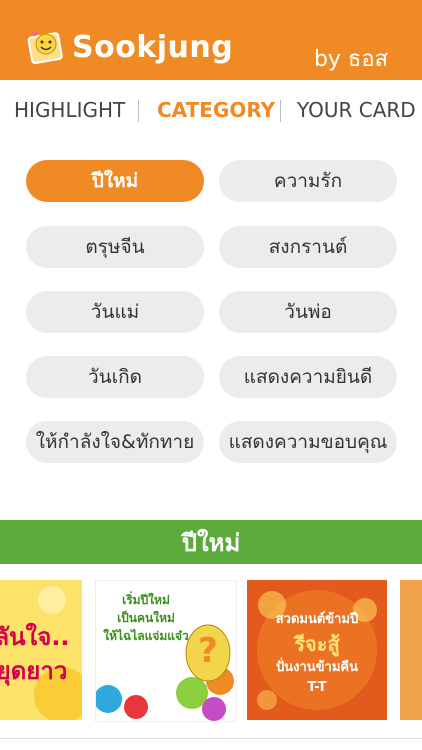 Image resolution: width=422 pixels, height=750 pixels. I want to click on card-line: ยุดยาว, so click(34, 671).